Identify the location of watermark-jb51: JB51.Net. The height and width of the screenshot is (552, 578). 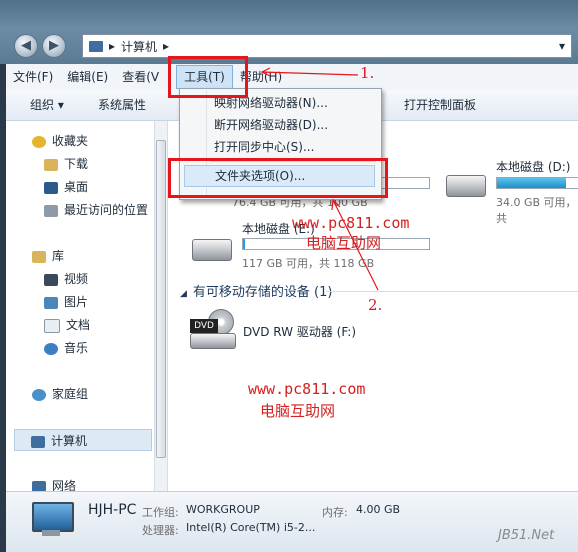
(526, 535).